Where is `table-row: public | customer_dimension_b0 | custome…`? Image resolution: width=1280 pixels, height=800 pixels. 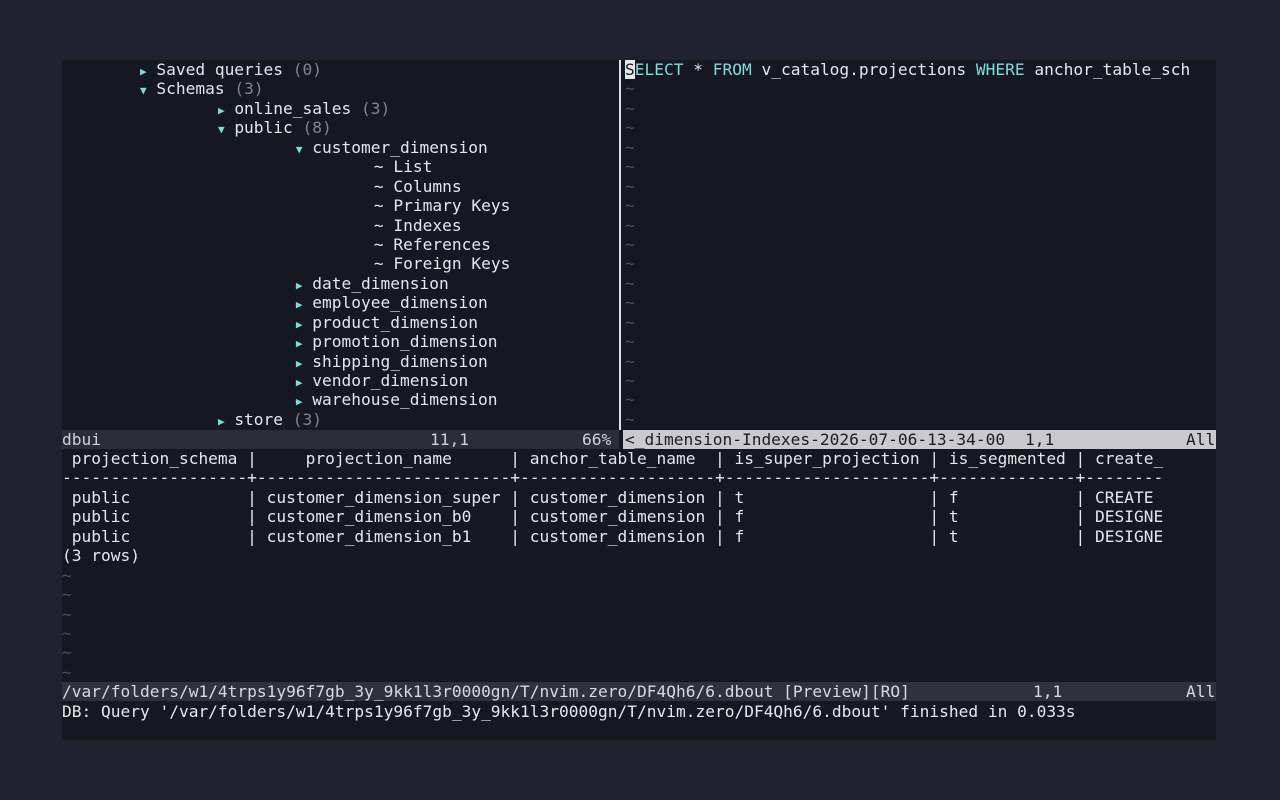 table-row: public | customer_dimension_b0 | custome… is located at coordinates (639, 516).